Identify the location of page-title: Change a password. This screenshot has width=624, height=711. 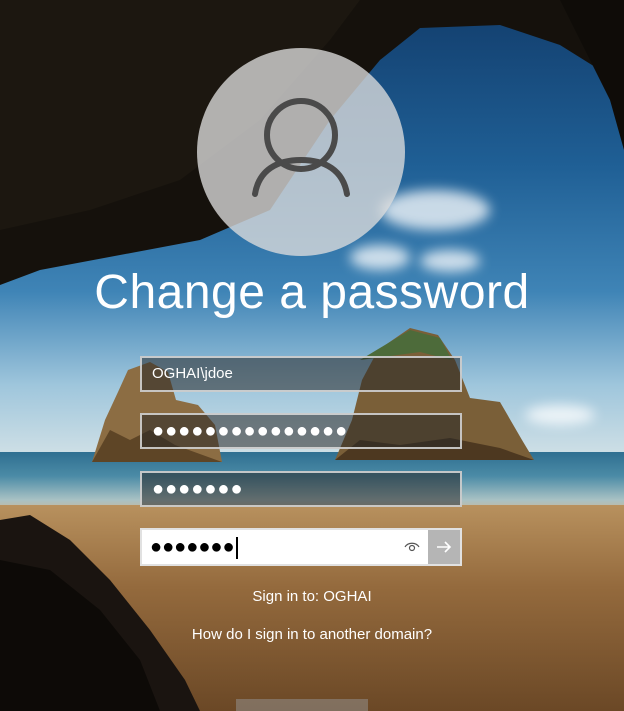
(312, 292).